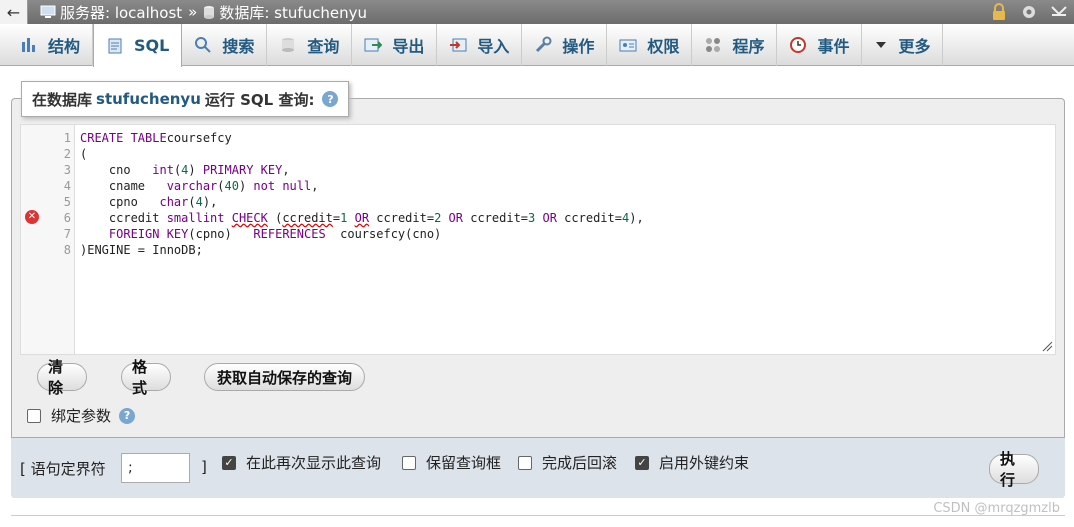 The image size is (1074, 527). Describe the element at coordinates (663, 46) in the screenshot. I see `tab-label: 权限` at that location.